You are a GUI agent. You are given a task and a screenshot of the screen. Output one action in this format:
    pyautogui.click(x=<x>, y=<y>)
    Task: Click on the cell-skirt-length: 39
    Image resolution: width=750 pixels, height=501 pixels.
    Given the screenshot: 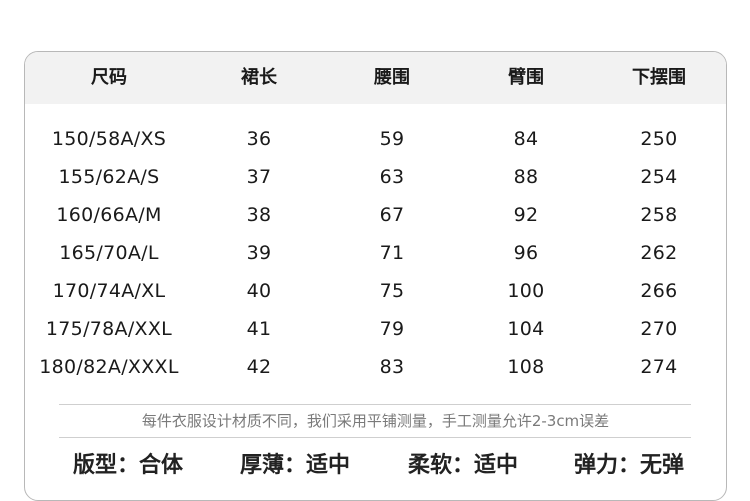 What is the action you would take?
    pyautogui.click(x=259, y=253)
    